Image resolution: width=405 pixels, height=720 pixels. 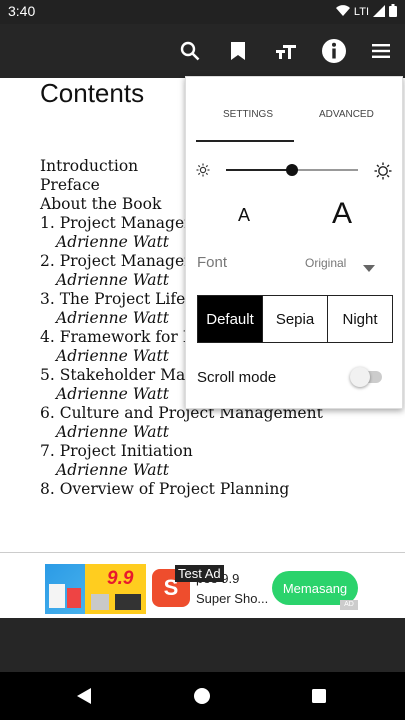 I want to click on text-size-button, so click(x=286, y=51).